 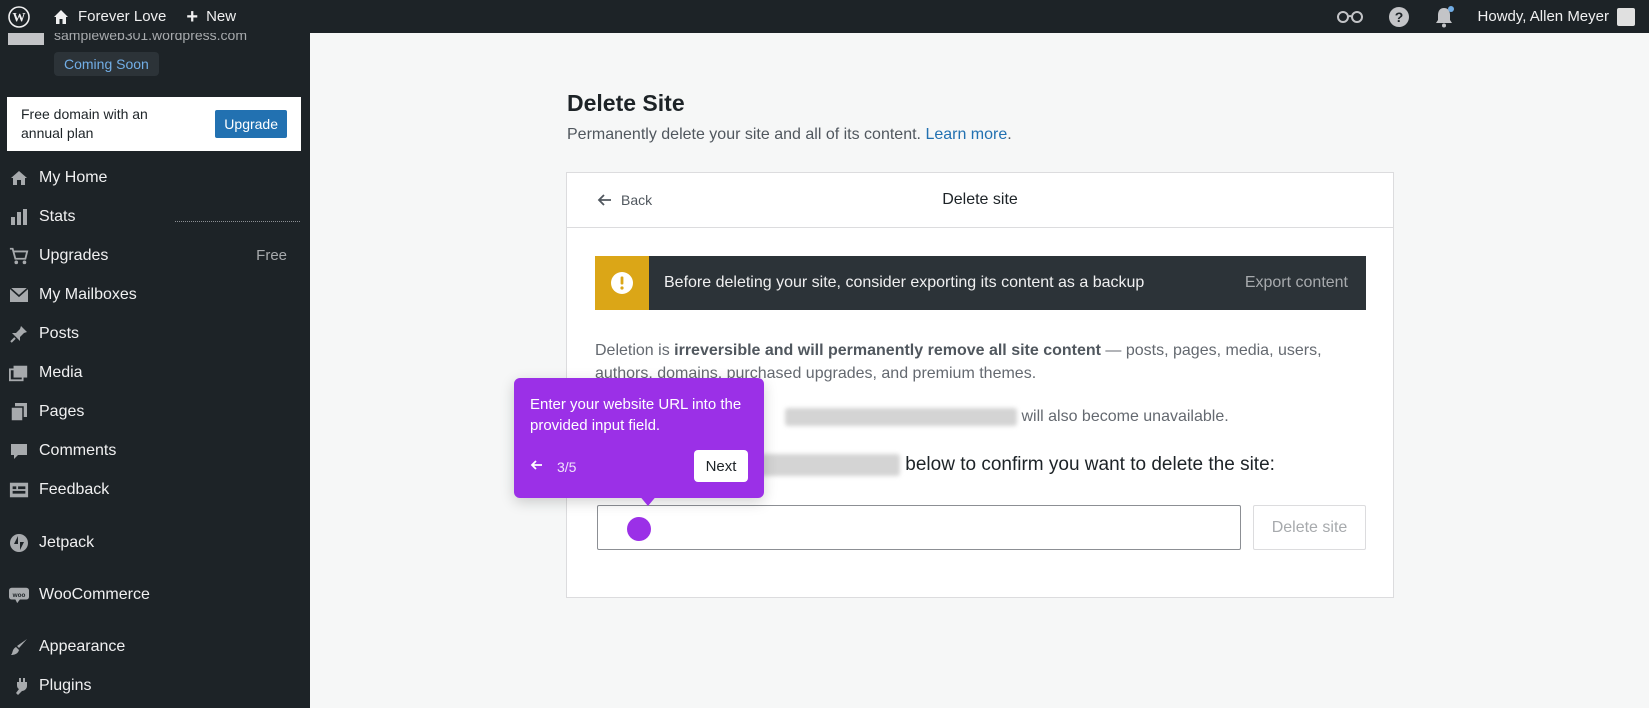 What do you see at coordinates (155, 411) in the screenshot?
I see `sidebar-item-pages: Pages` at bounding box center [155, 411].